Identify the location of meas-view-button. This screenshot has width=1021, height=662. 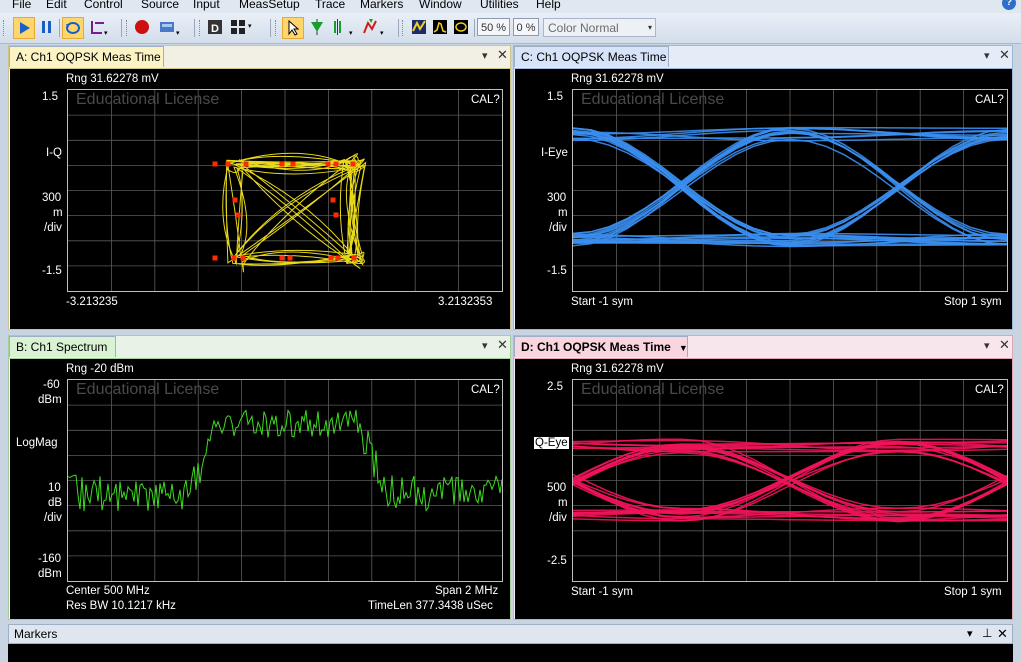
(461, 28).